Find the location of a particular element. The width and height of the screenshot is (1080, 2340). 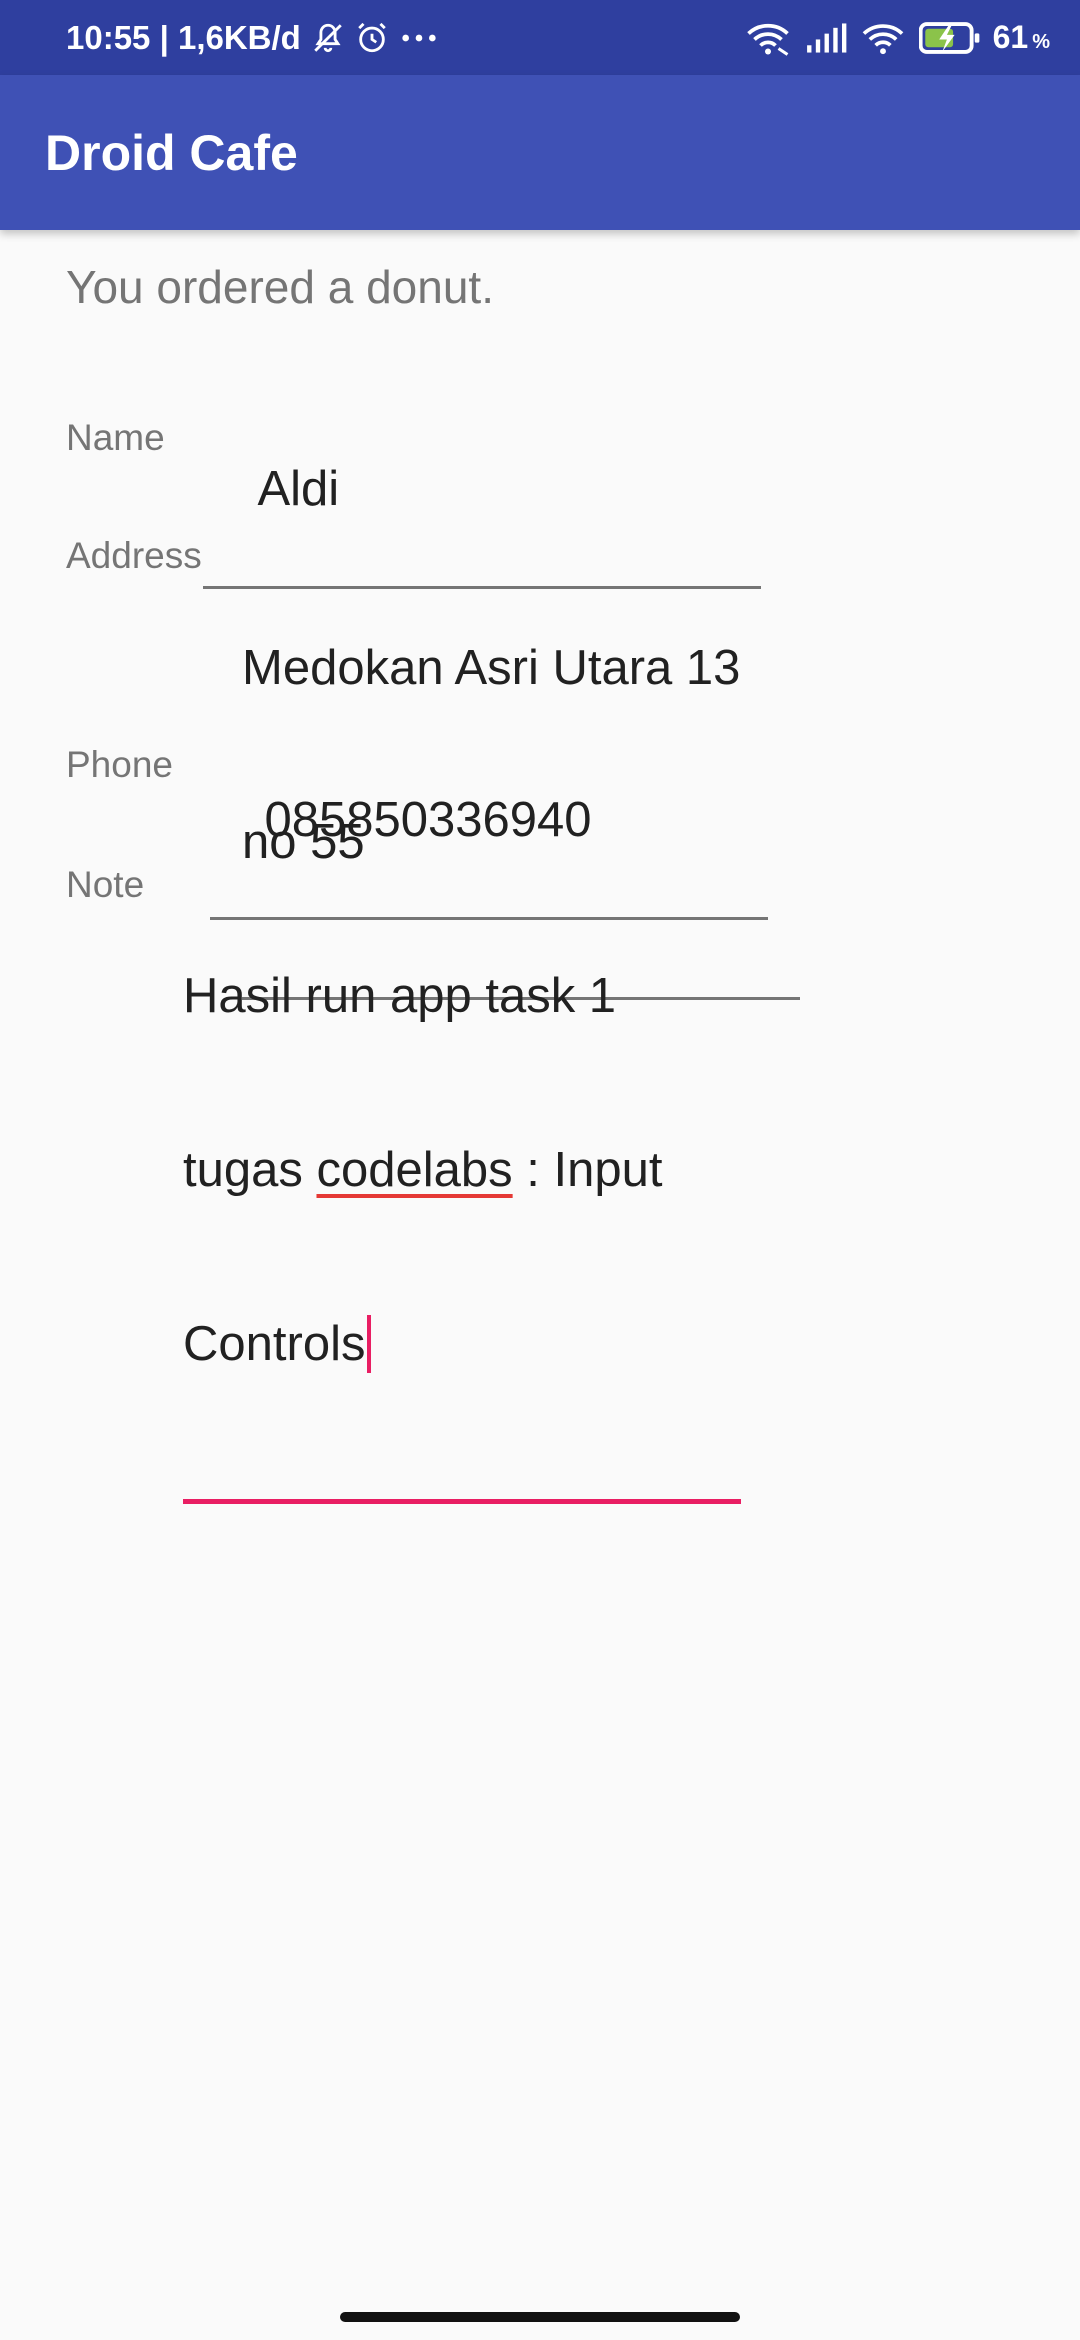

text-cursor is located at coordinates (369, 1344).